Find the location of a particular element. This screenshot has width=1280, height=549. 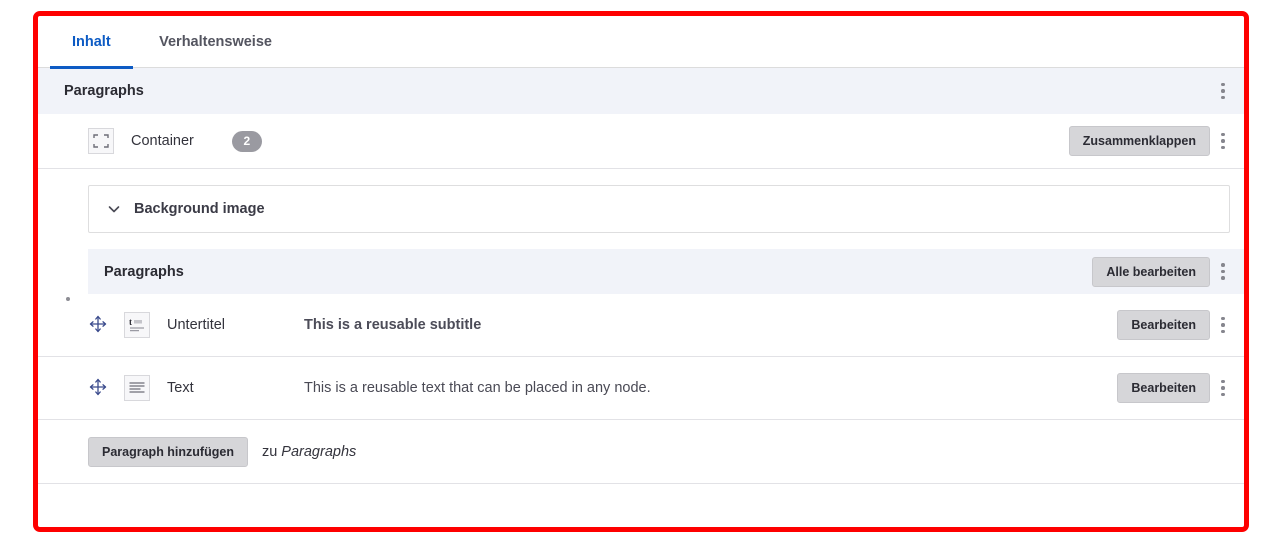

subtitle-icon: t is located at coordinates (137, 325).